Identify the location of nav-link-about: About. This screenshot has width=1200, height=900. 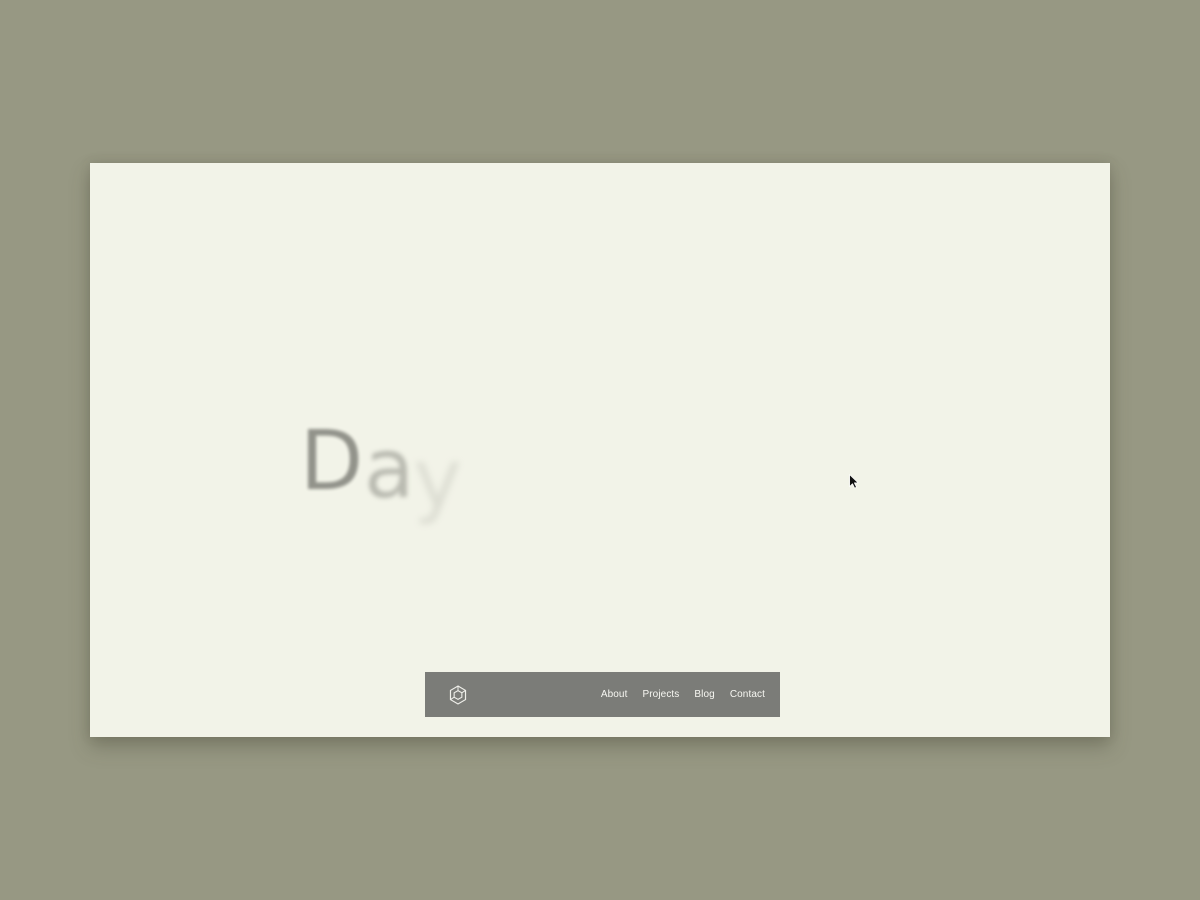
(614, 694).